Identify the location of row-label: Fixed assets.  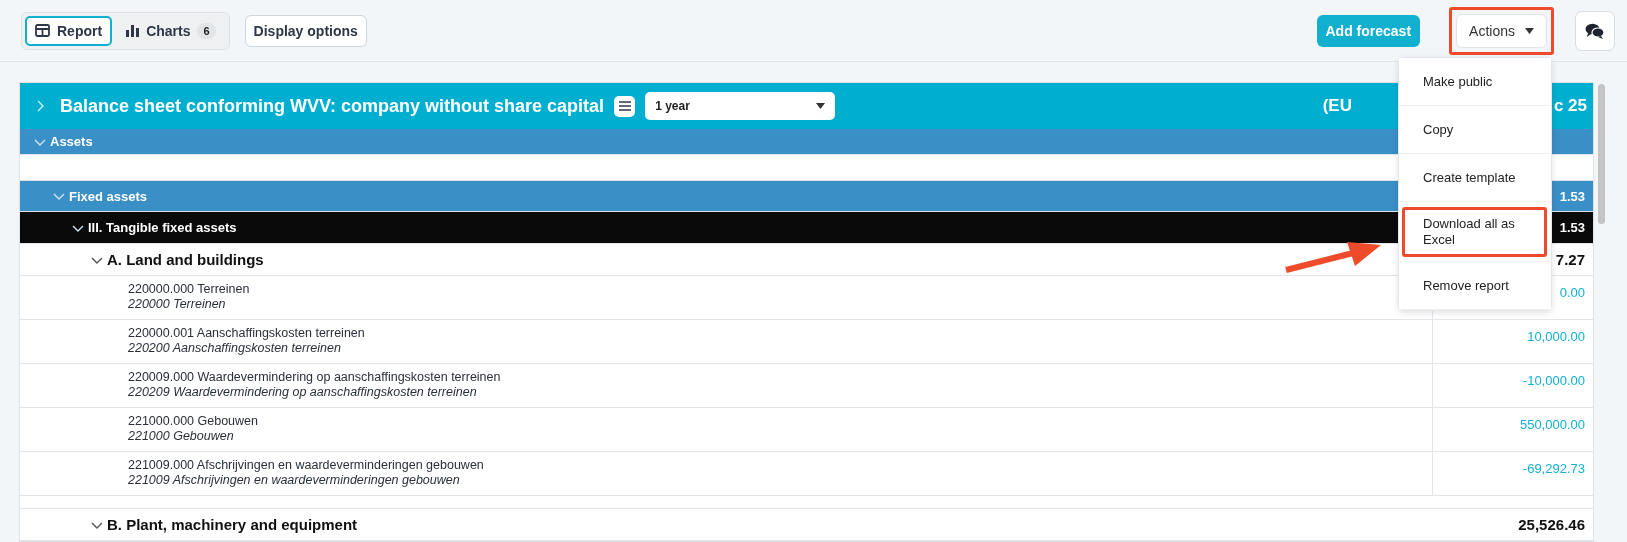
(108, 196).